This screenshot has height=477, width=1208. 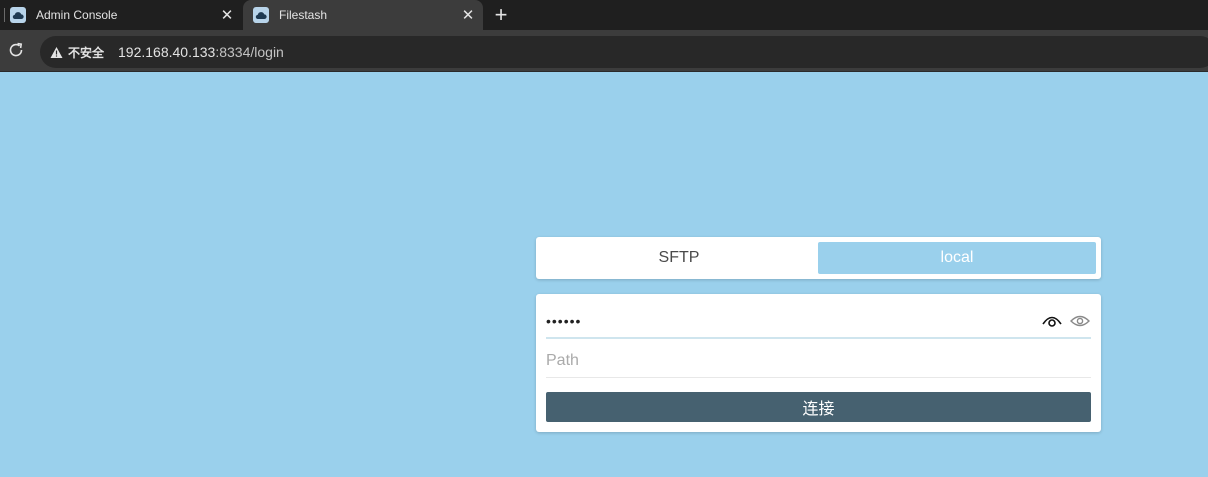 What do you see at coordinates (624, 52) in the screenshot?
I see `address-bar: 不安全 192.168.40.133:8334/login` at bounding box center [624, 52].